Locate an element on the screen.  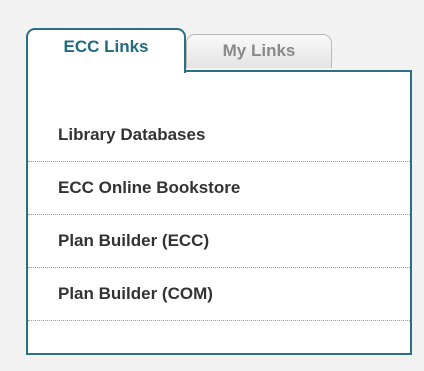
link-plan-builder-com: Plan Builder (COM) is located at coordinates (219, 294).